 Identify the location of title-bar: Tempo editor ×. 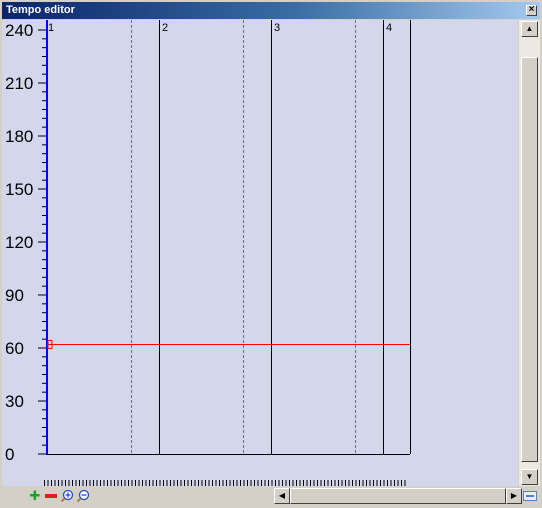
(271, 10).